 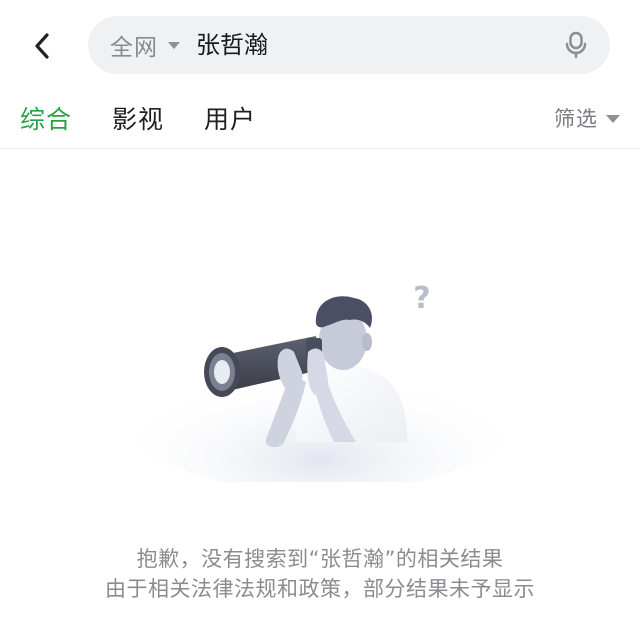 I want to click on filter-button: 筛选, so click(x=587, y=118).